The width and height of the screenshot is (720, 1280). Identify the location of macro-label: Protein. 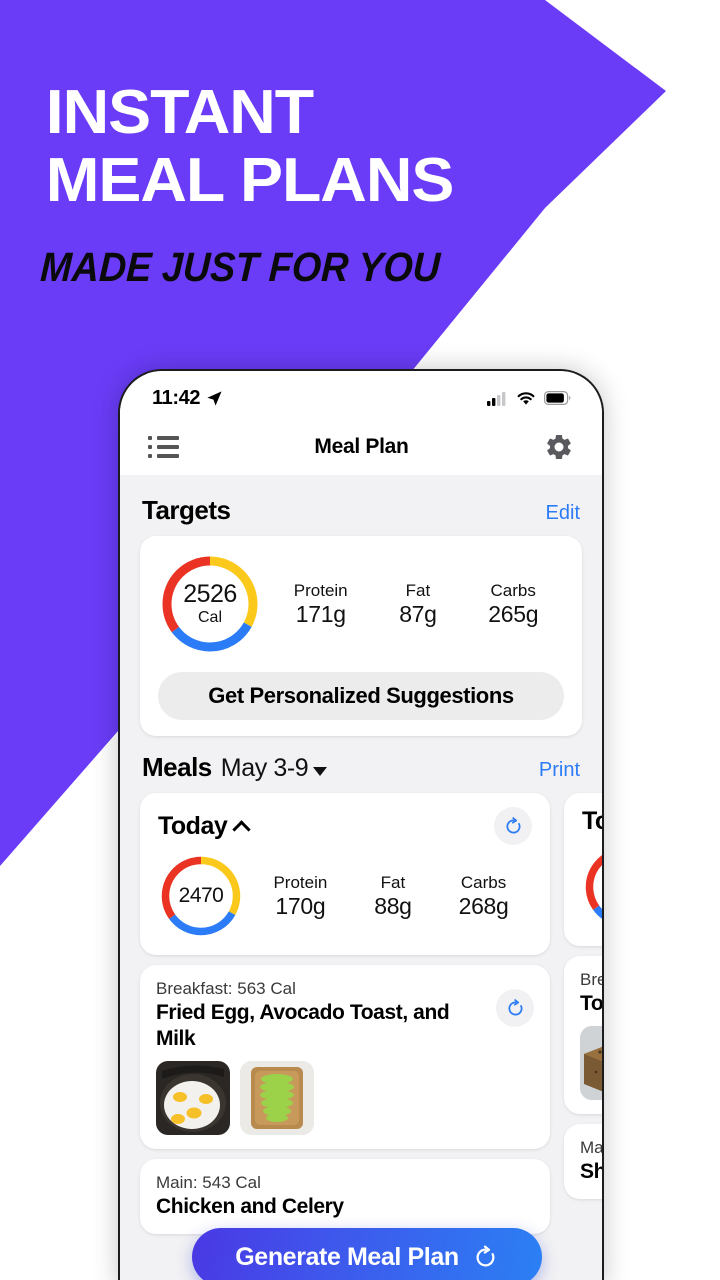
(320, 590).